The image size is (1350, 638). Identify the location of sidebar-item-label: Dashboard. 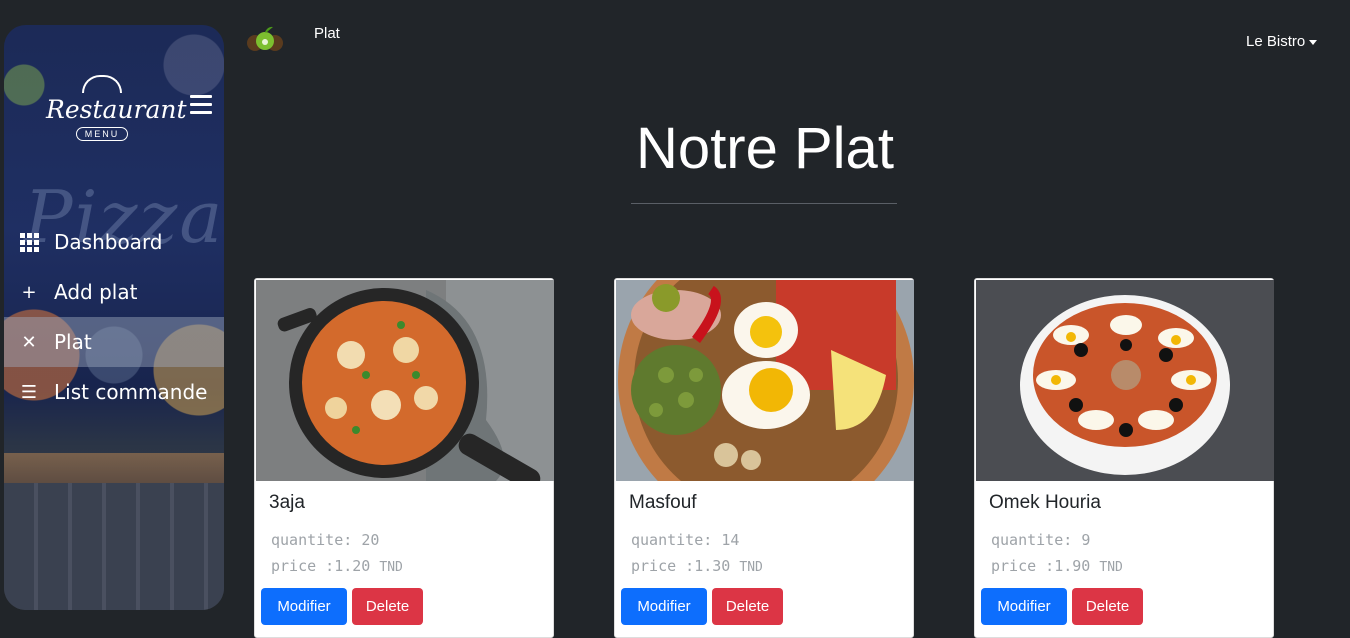
(108, 242).